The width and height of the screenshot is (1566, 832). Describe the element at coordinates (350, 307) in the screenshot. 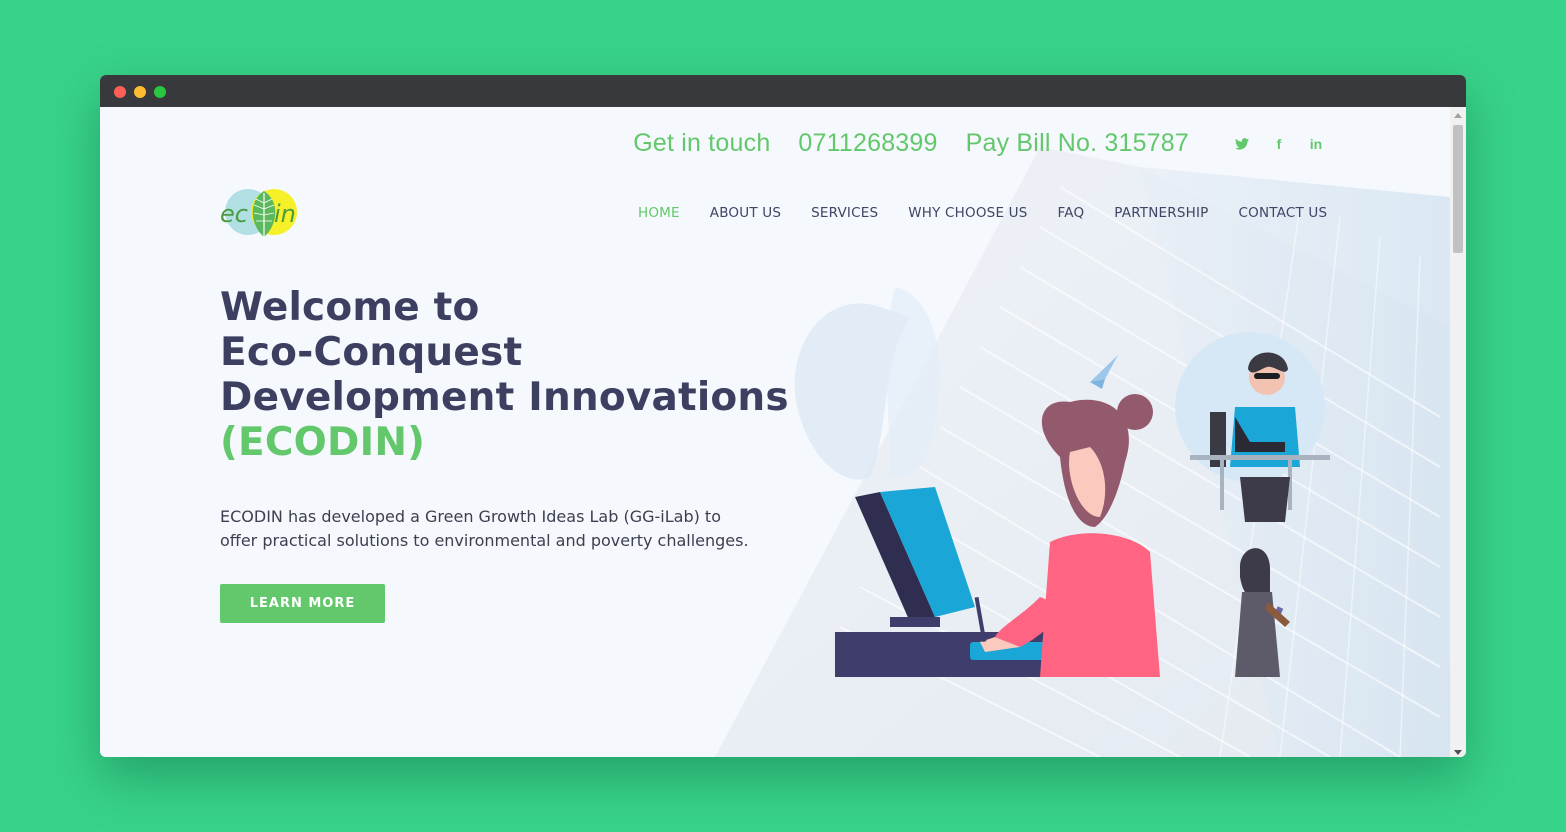

I see `hero-title-line: Welcome to` at that location.